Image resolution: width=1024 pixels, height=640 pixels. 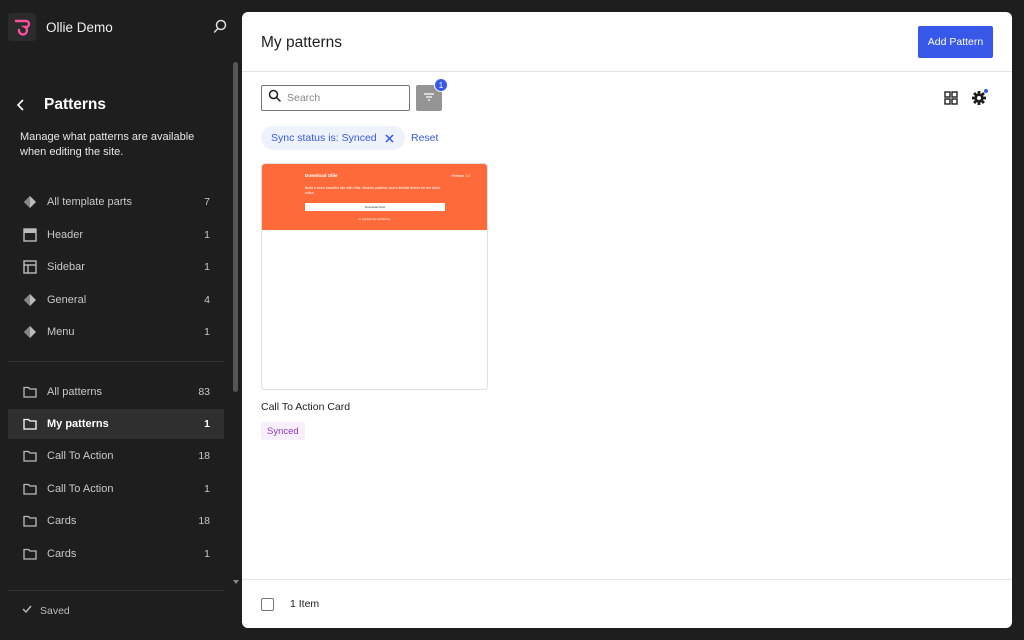 I want to click on preview-button: Download Now, so click(x=375, y=207).